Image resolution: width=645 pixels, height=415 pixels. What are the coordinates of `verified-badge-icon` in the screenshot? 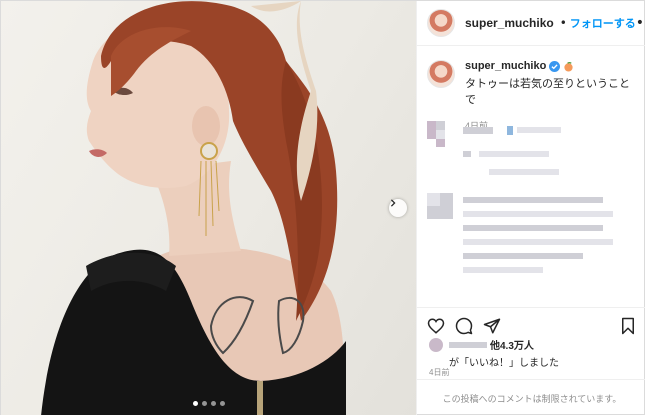 It's located at (555, 66).